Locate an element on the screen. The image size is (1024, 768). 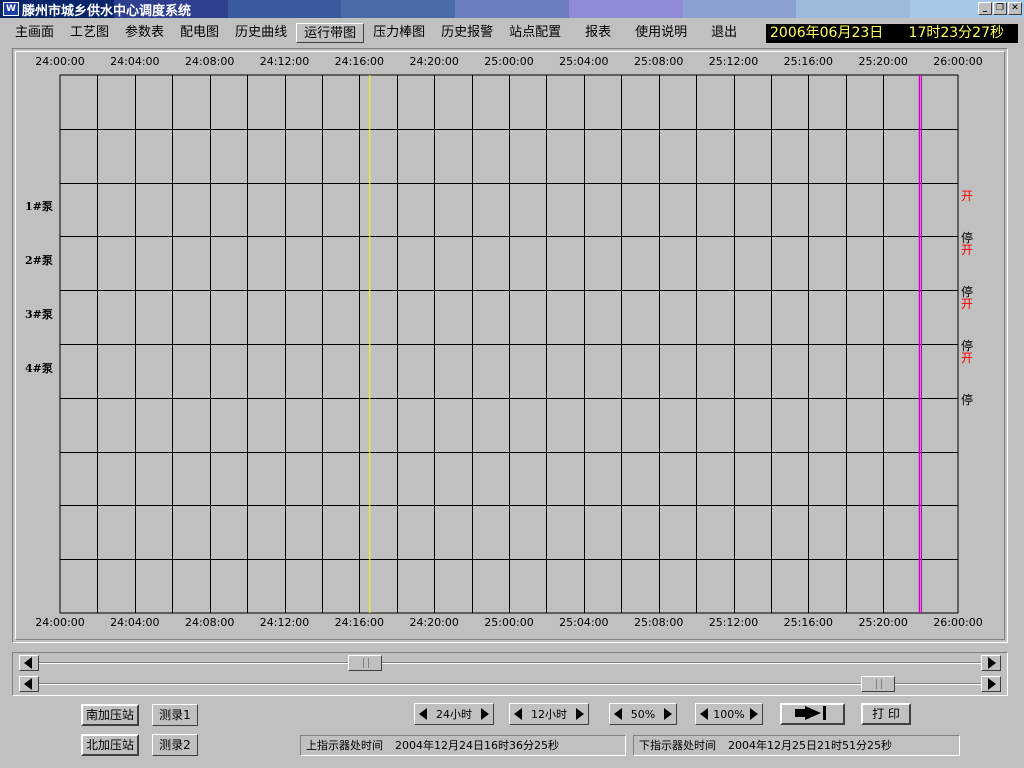
upper-scroll-thumb is located at coordinates (364, 663).